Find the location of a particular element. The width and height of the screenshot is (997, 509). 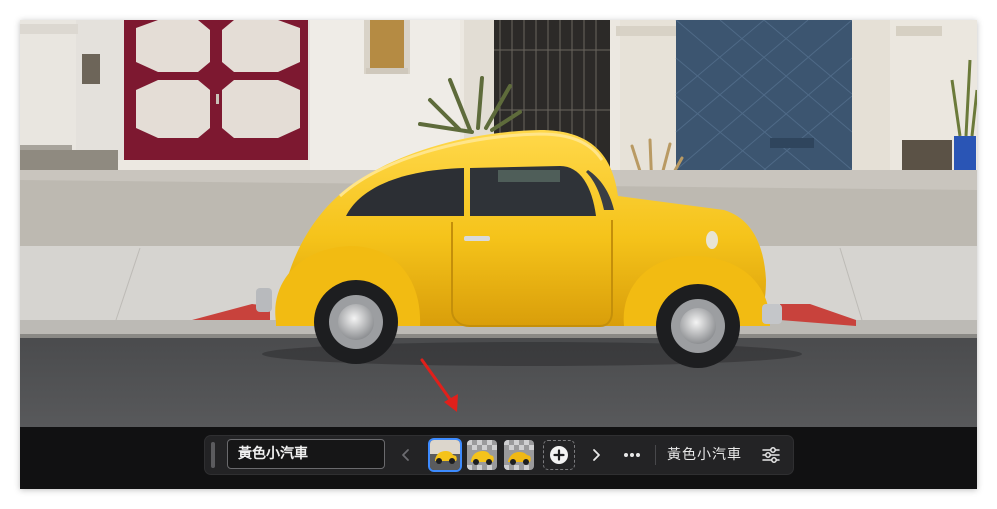

add-variation-button is located at coordinates (559, 455).